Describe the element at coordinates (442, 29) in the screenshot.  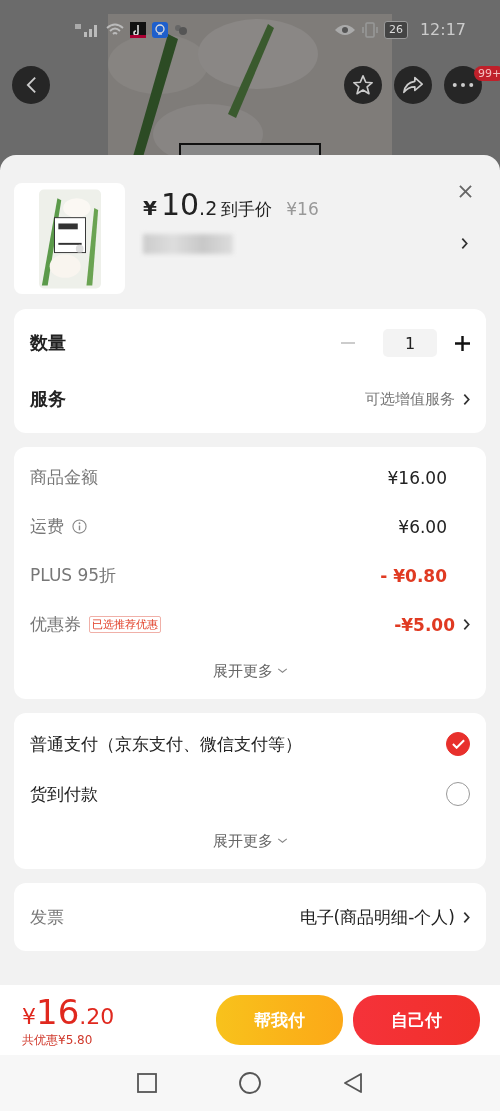
I see `clock-time: 12:17` at that location.